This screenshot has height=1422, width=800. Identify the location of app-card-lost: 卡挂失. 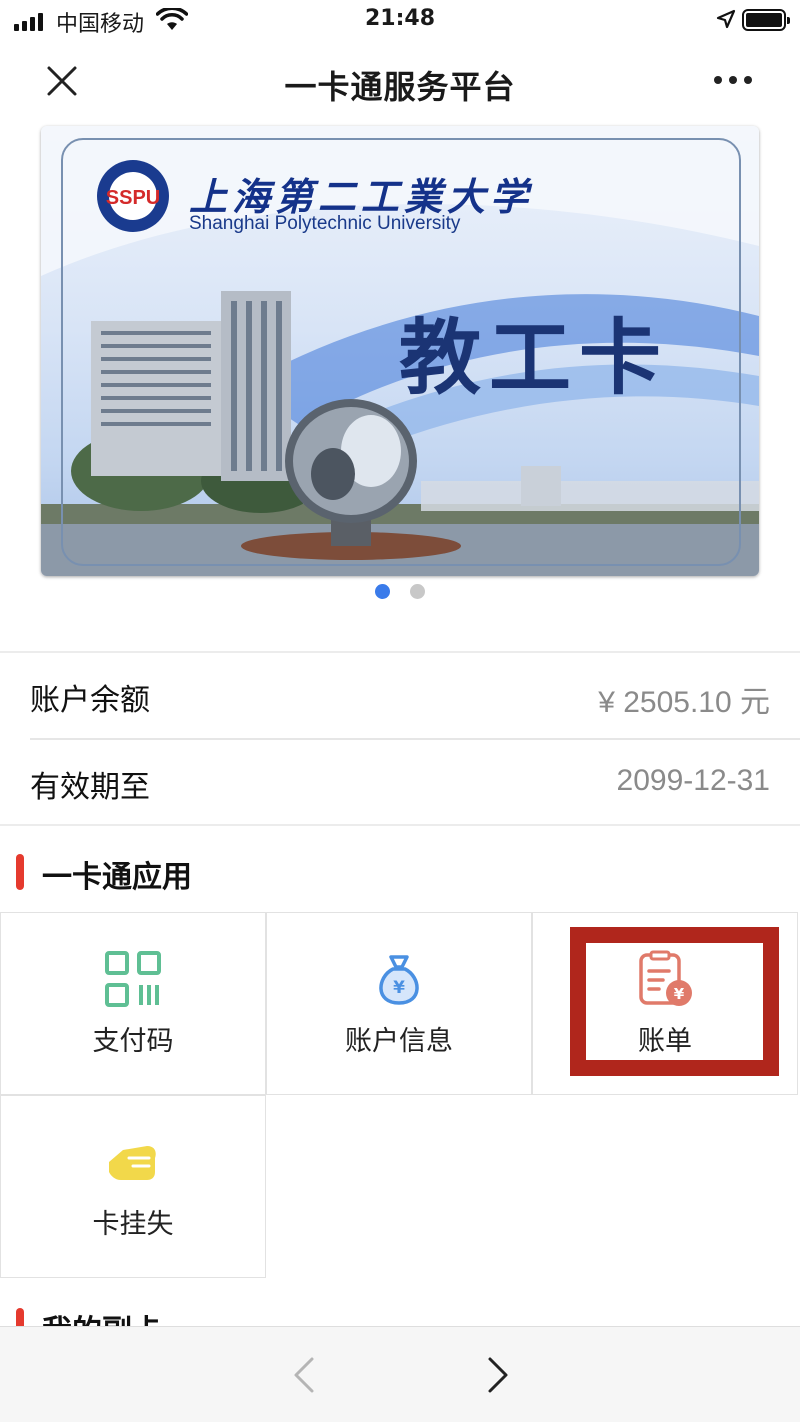
(133, 1186).